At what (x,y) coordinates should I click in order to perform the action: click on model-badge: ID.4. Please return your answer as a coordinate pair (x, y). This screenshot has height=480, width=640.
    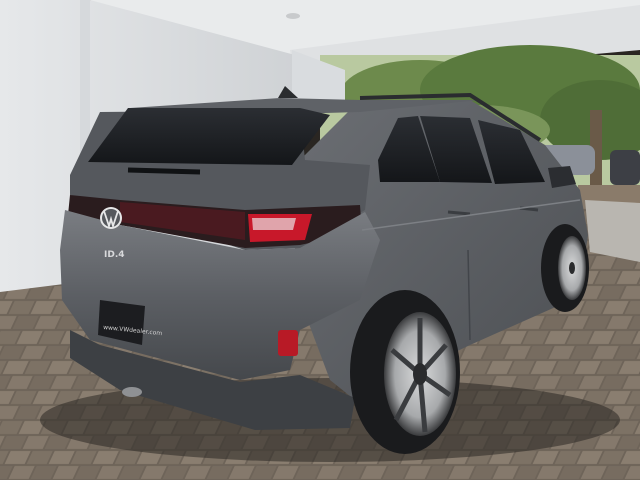
    Looking at the image, I should click on (114, 255).